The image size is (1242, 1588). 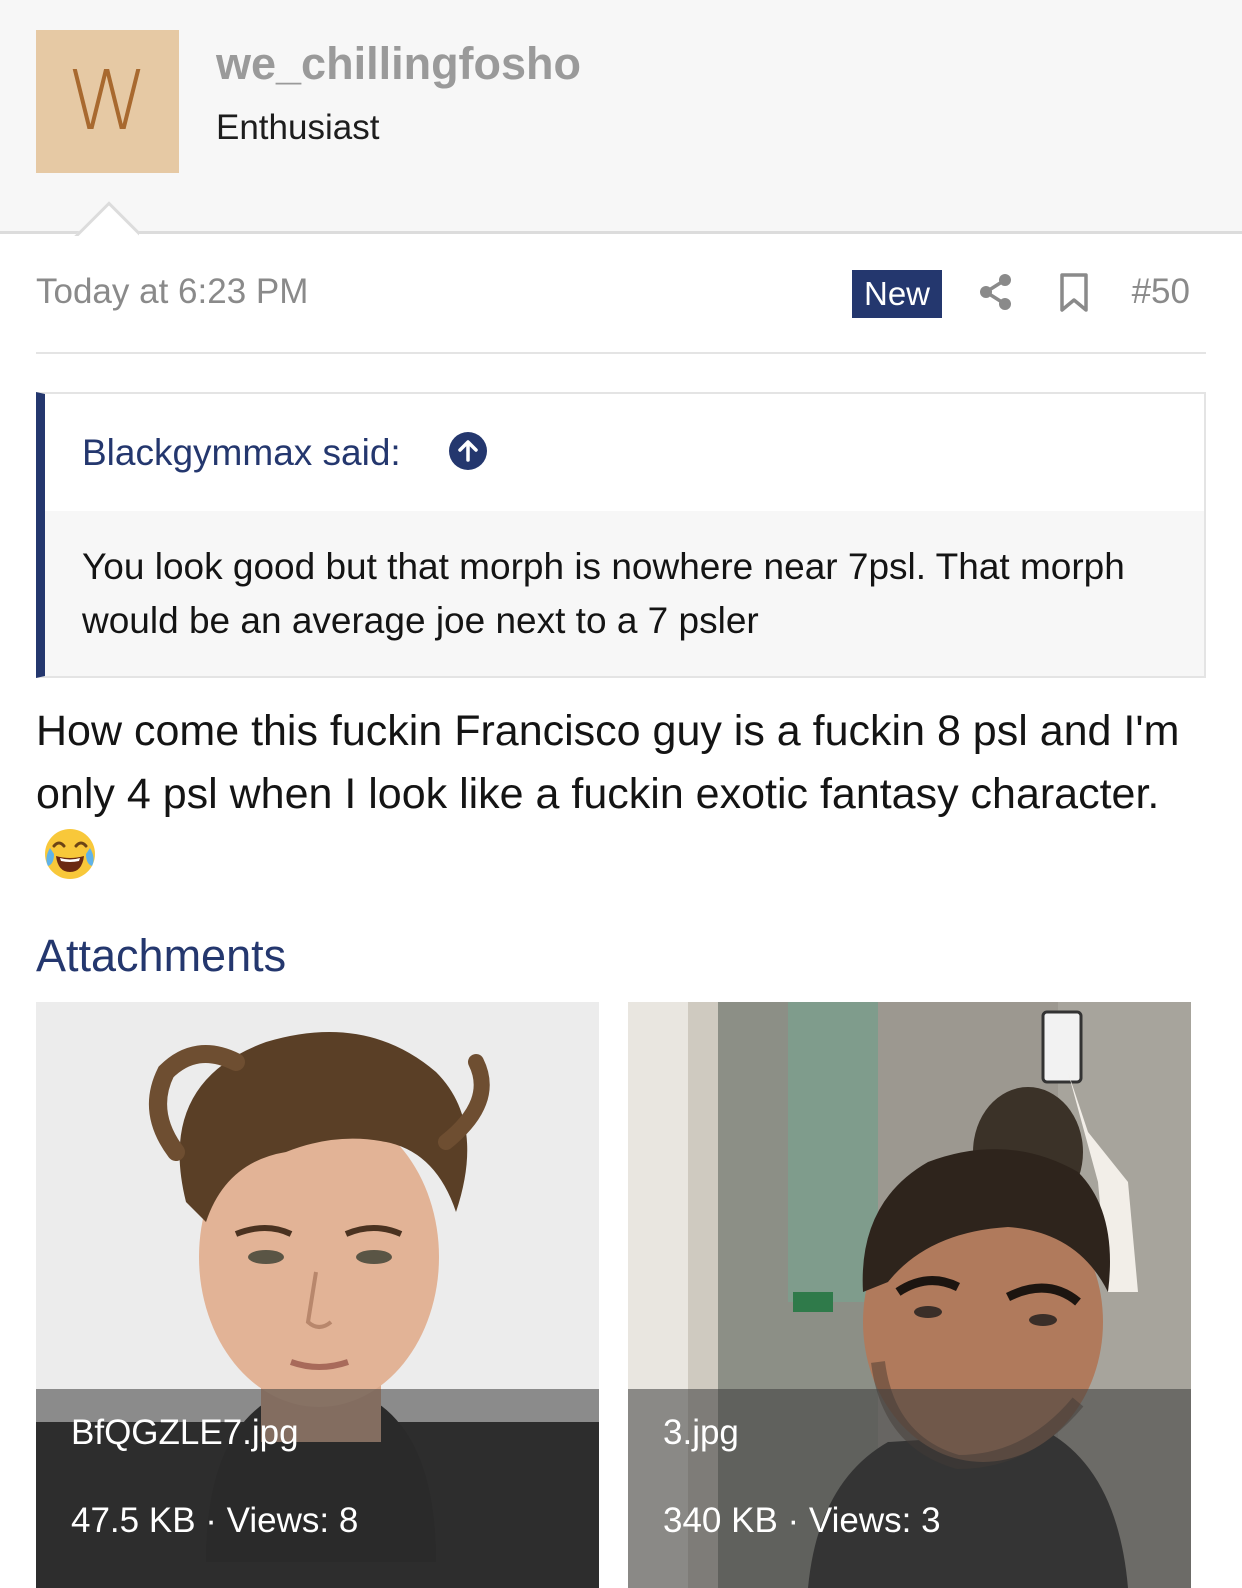 What do you see at coordinates (701, 1433) in the screenshot?
I see `attachment-filename: 3.jpg` at bounding box center [701, 1433].